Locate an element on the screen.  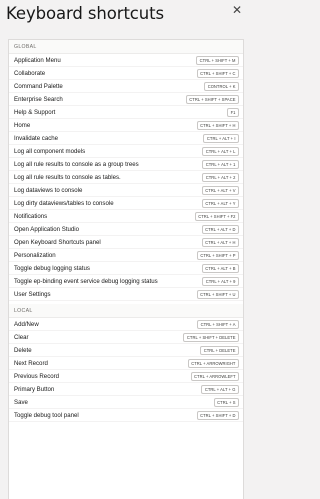
shortcut-row: Delete CTRL + DELETE is located at coordinates (126, 351).